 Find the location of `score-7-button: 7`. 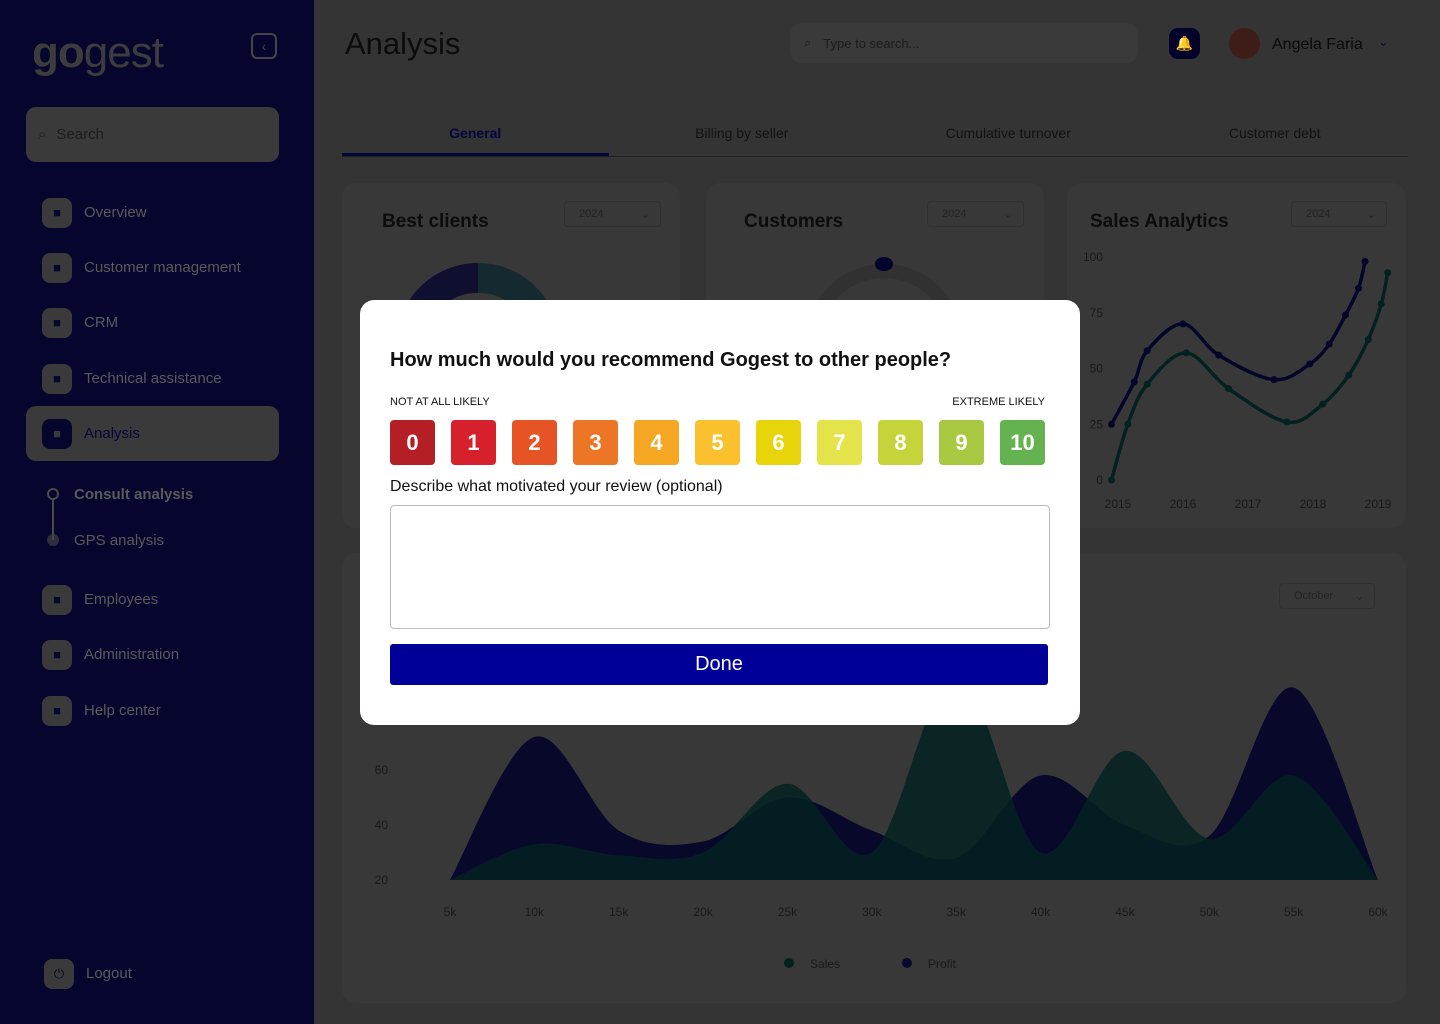

score-7-button: 7 is located at coordinates (839, 442).